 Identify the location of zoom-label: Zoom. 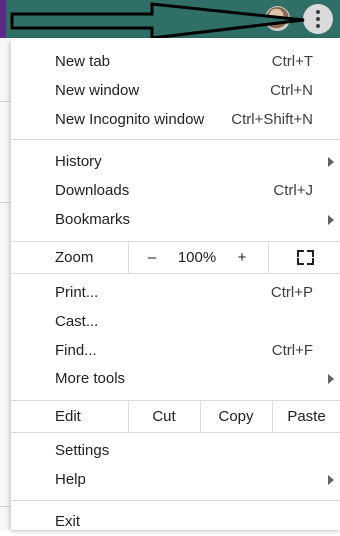
(74, 257).